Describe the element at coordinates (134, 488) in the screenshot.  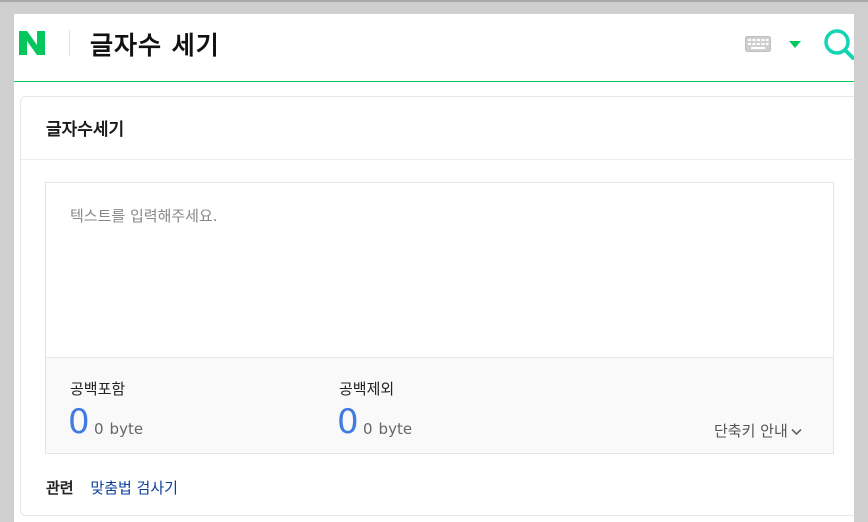
I see `spell-checker-link: 맞춤법 검사기` at that location.